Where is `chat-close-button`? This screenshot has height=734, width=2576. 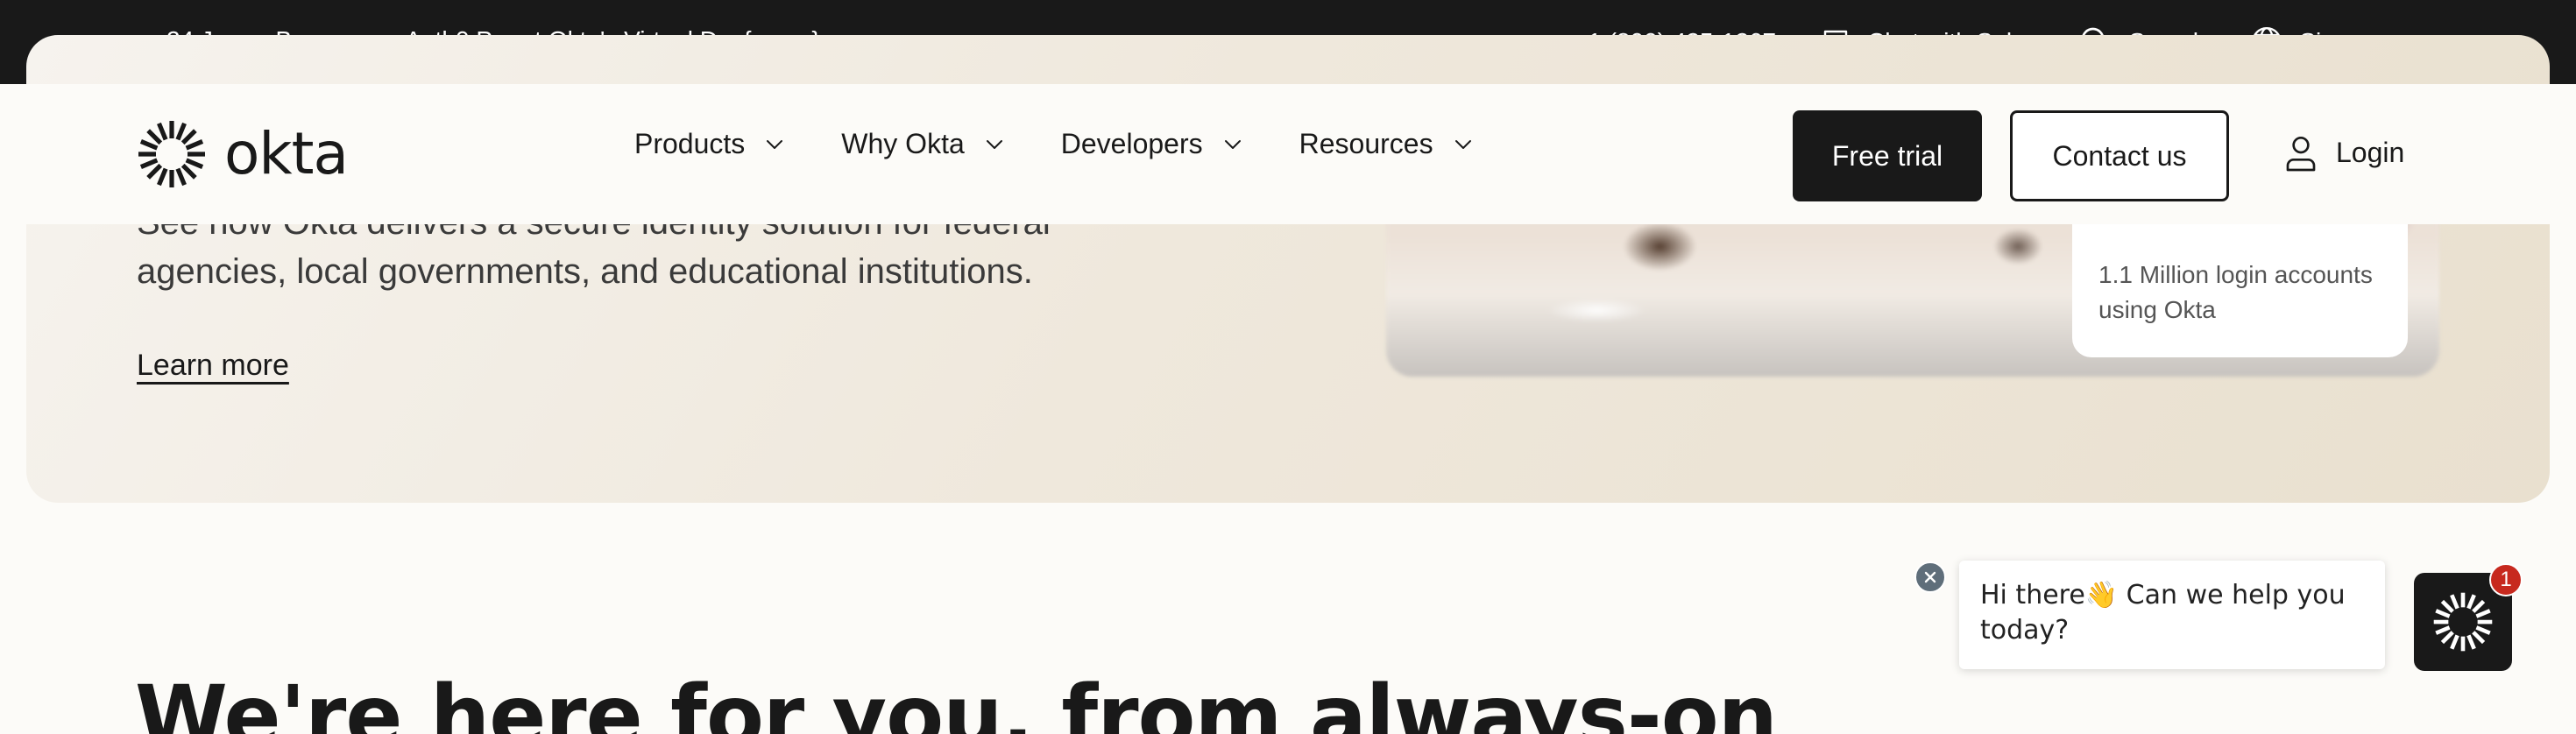
chat-close-button is located at coordinates (1930, 577).